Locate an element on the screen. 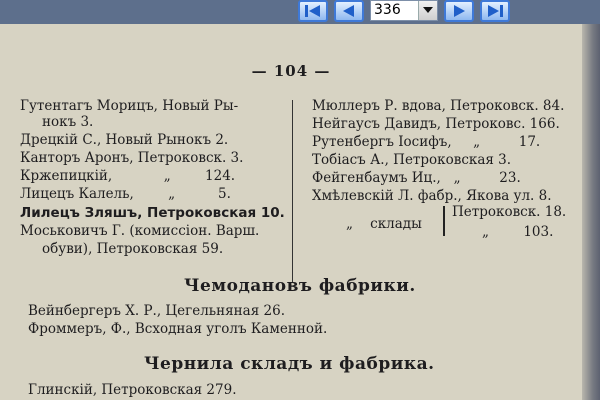 The height and width of the screenshot is (400, 600). left-entry: обуви), Петроковская 59. is located at coordinates (133, 249).